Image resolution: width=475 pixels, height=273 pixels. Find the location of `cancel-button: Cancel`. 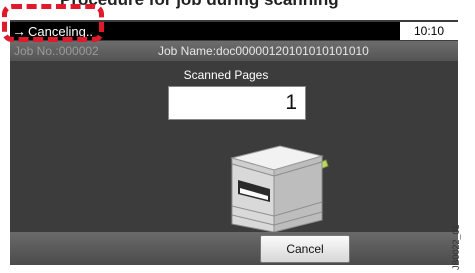

cancel-button: Cancel is located at coordinates (305, 249).